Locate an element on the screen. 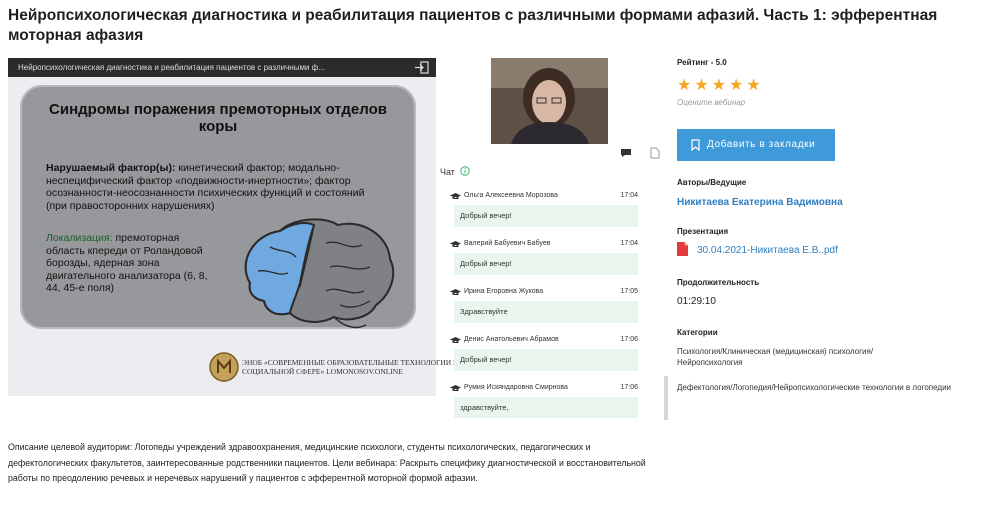  duration-label: Продолжительность is located at coordinates (718, 282).